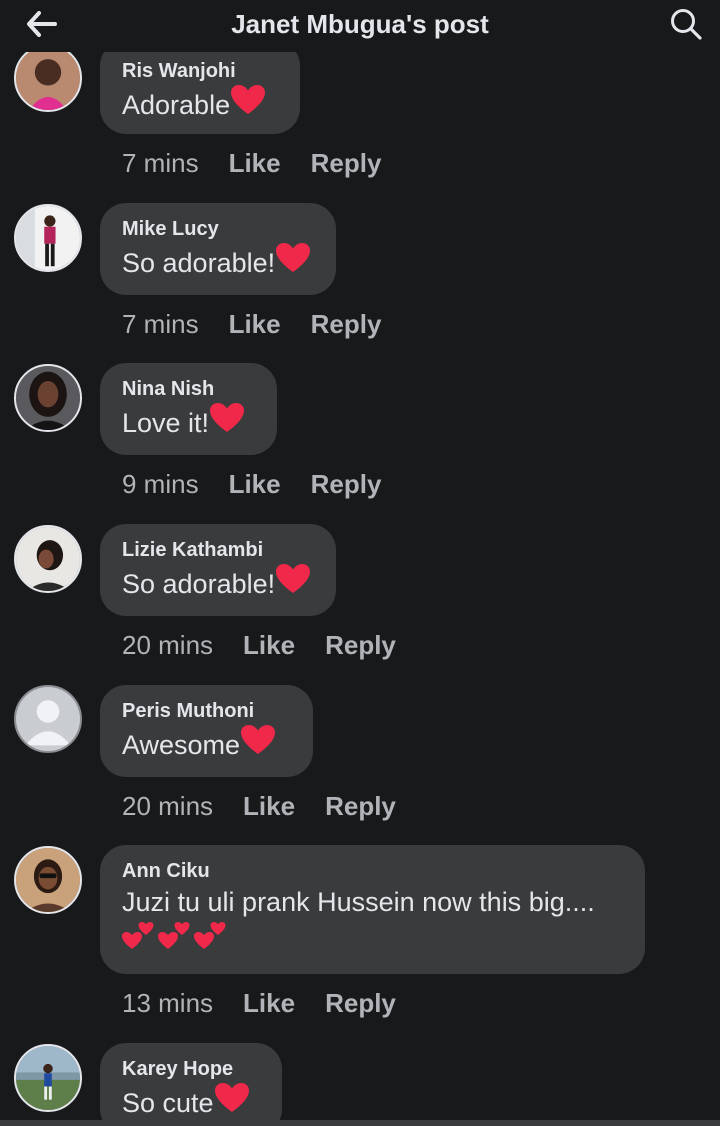 Image resolution: width=720 pixels, height=1126 pixels. What do you see at coordinates (181, 744) in the screenshot?
I see `comment-text-content: Awesome` at bounding box center [181, 744].